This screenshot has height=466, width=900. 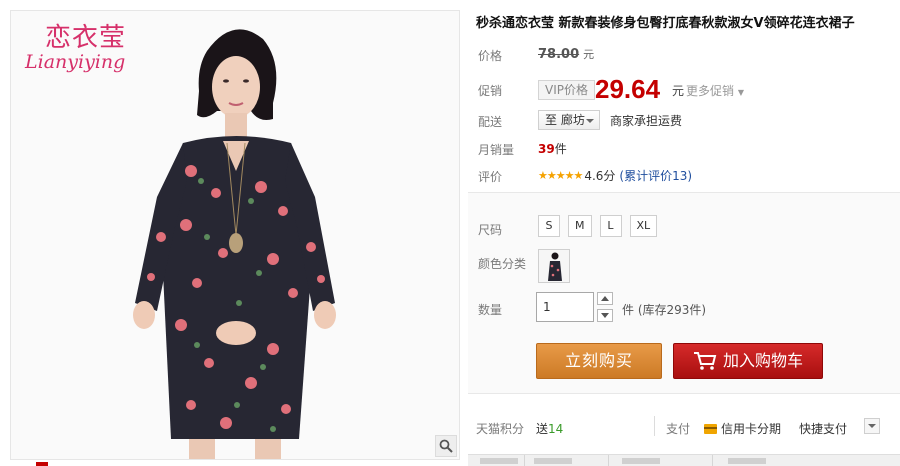 What do you see at coordinates (580, 226) in the screenshot?
I see `size-option-m: M` at bounding box center [580, 226].